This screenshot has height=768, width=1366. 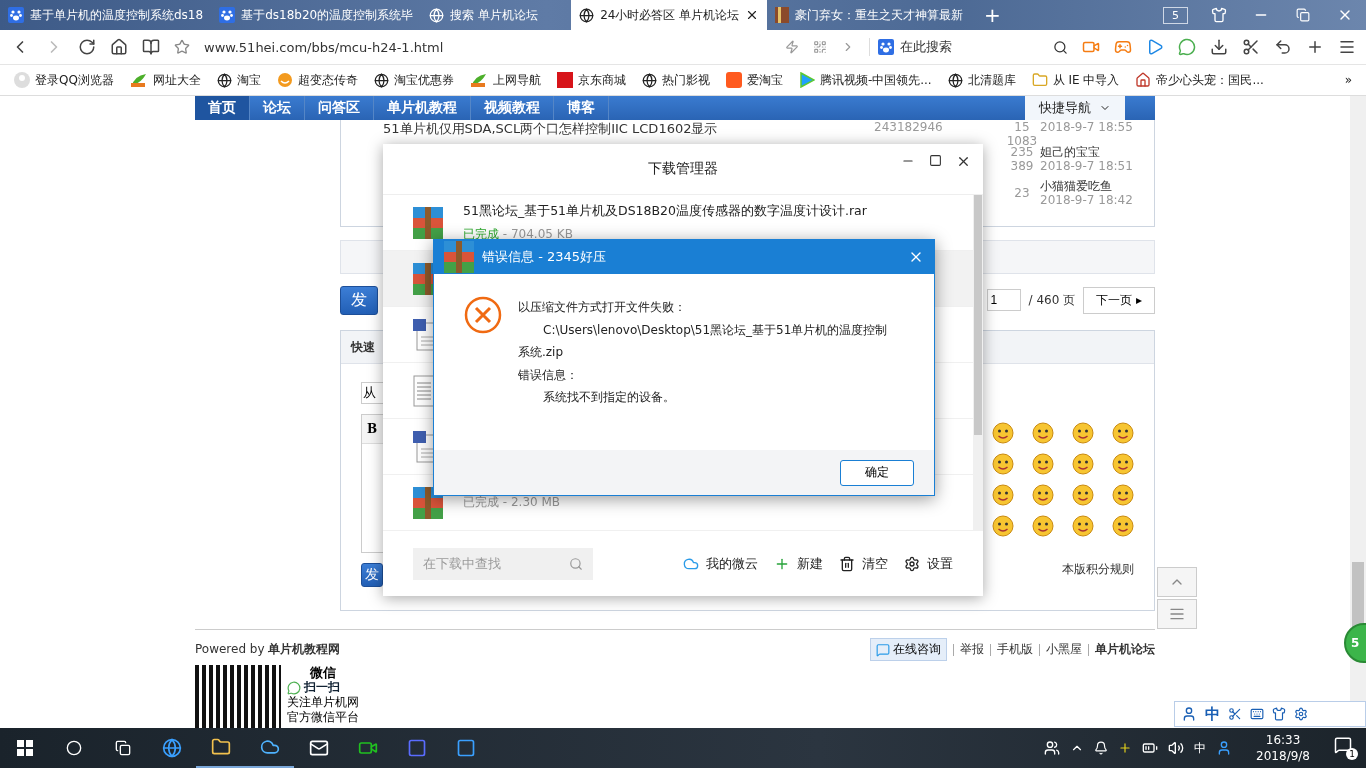 I want to click on last-post-time: 2018-9-7 18:42, so click(x=1086, y=200).